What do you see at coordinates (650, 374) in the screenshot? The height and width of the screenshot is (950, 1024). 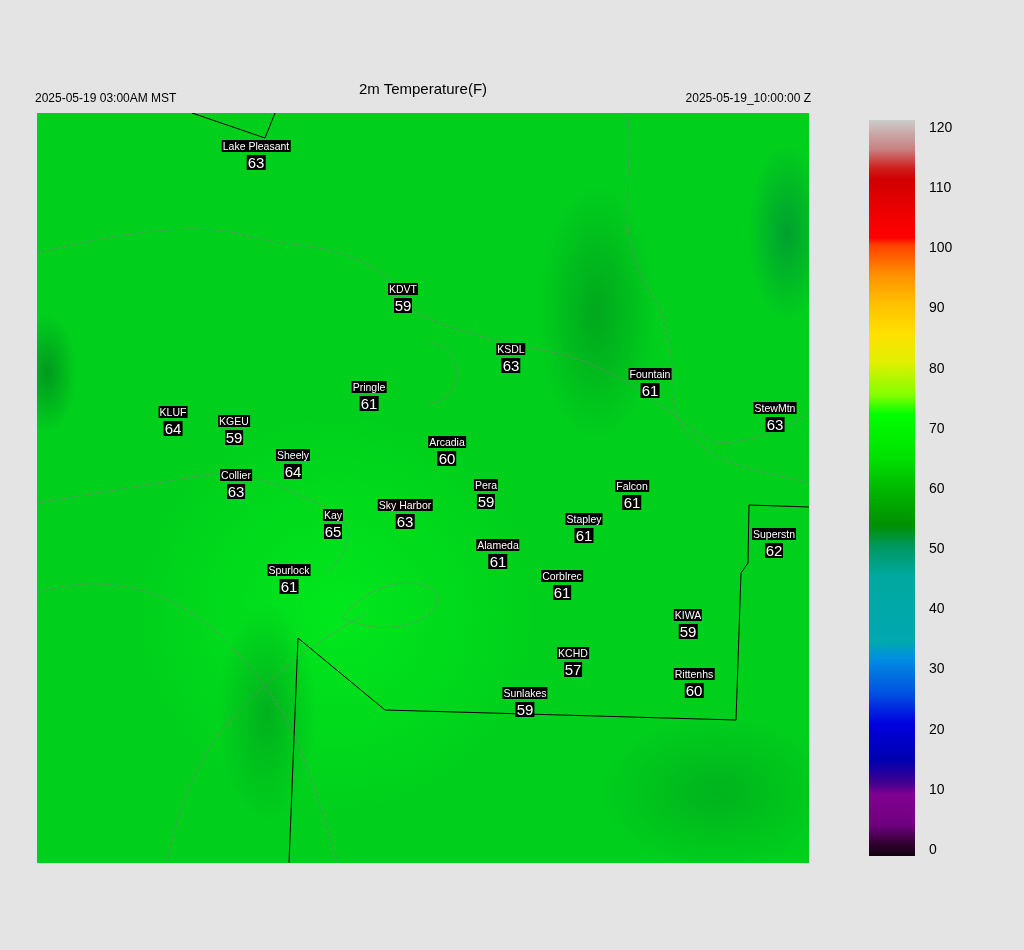 I see `station-name: Fountain` at bounding box center [650, 374].